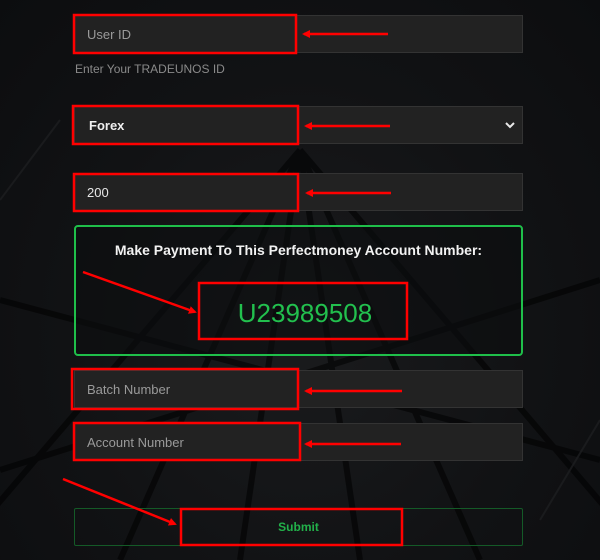  What do you see at coordinates (298, 34) in the screenshot?
I see `user-id-input: User ID` at bounding box center [298, 34].